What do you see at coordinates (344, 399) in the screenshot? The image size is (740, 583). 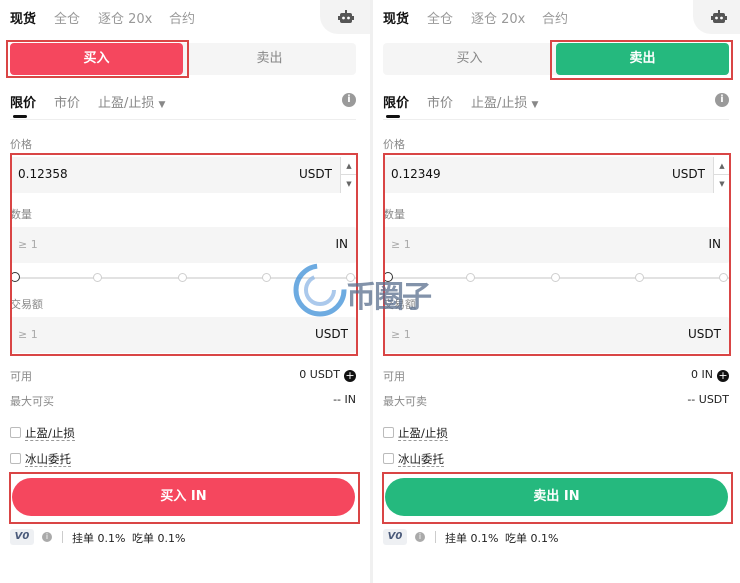 I see `max-value: -- IN` at bounding box center [344, 399].